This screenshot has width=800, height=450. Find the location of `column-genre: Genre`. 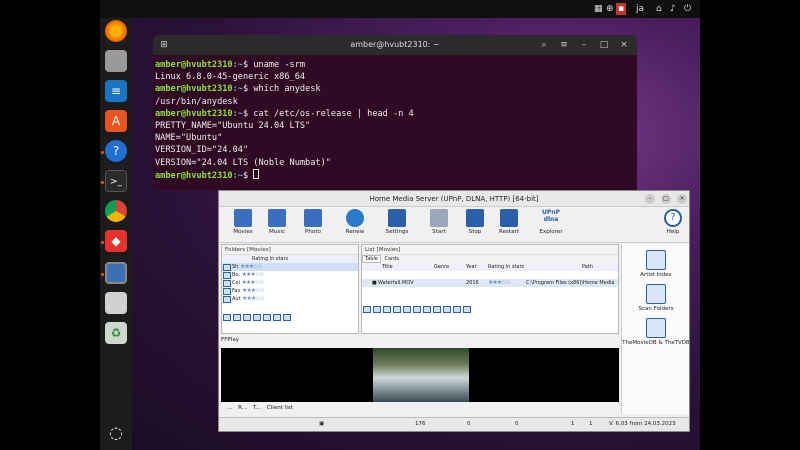

column-genre: Genre is located at coordinates (441, 267).